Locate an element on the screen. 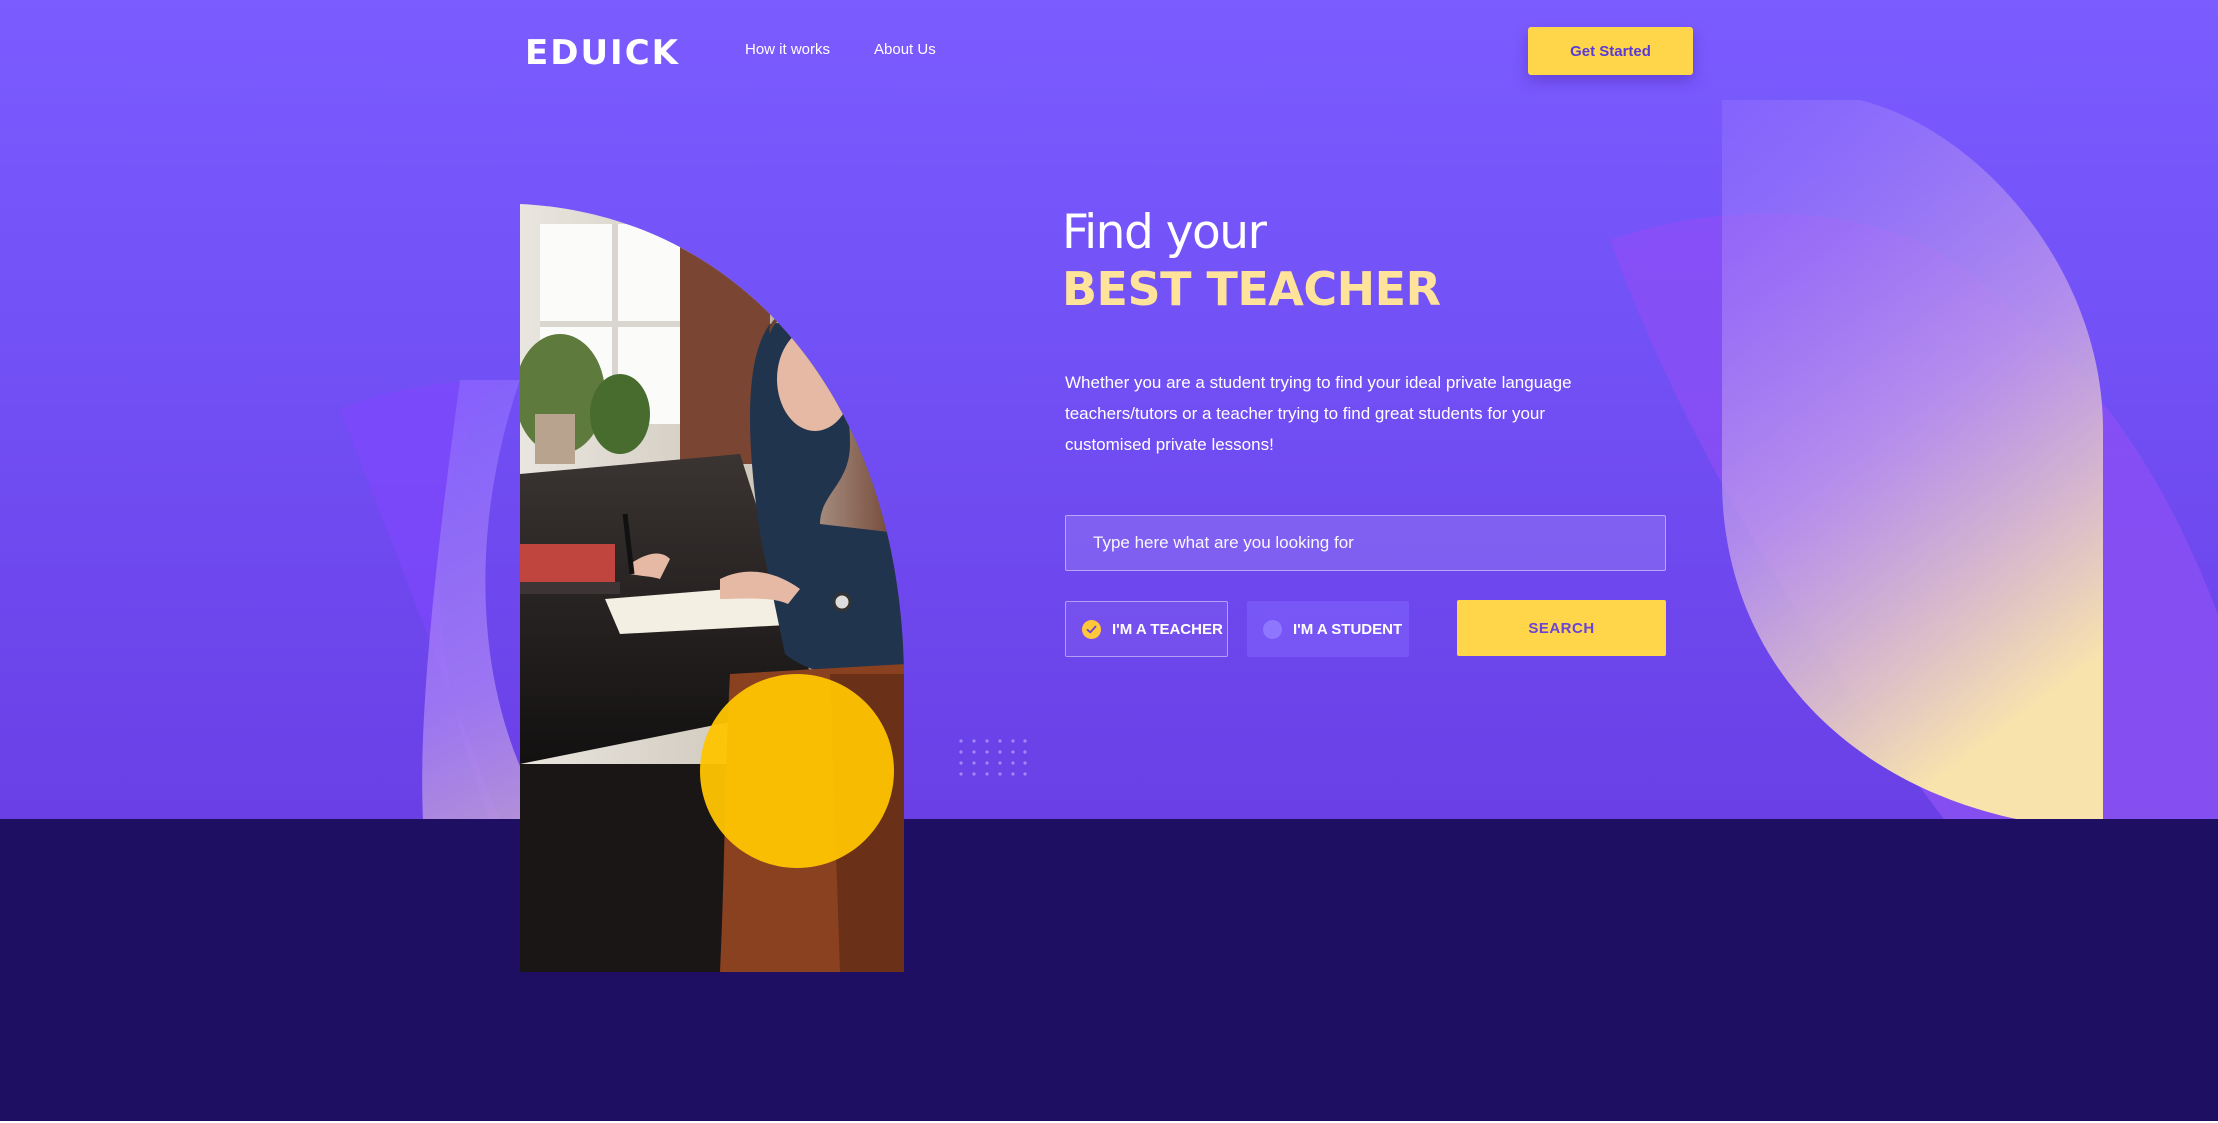  get-started-button: Get Started is located at coordinates (1610, 51).